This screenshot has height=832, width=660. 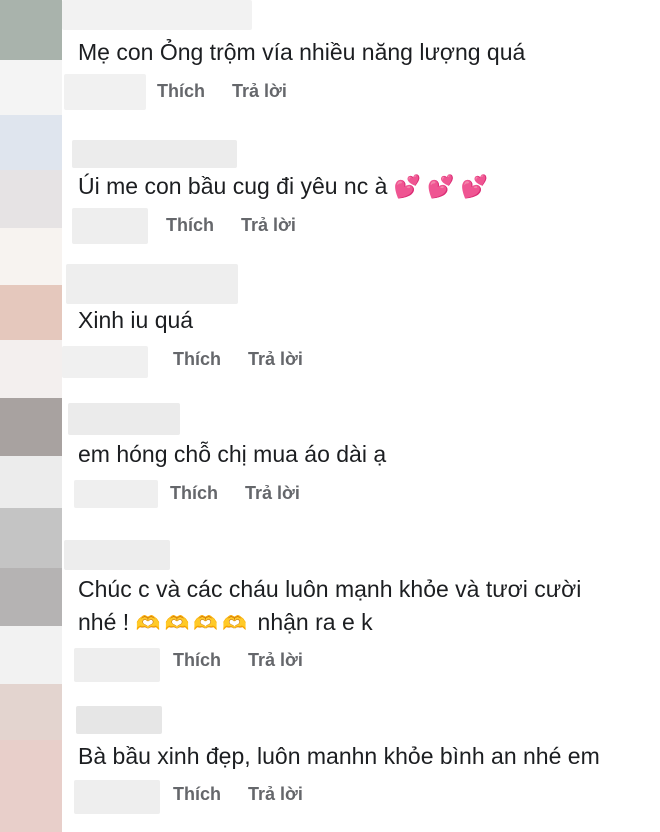 I want to click on two-hearts-icon: 💕 💕 💕, so click(x=441, y=186).